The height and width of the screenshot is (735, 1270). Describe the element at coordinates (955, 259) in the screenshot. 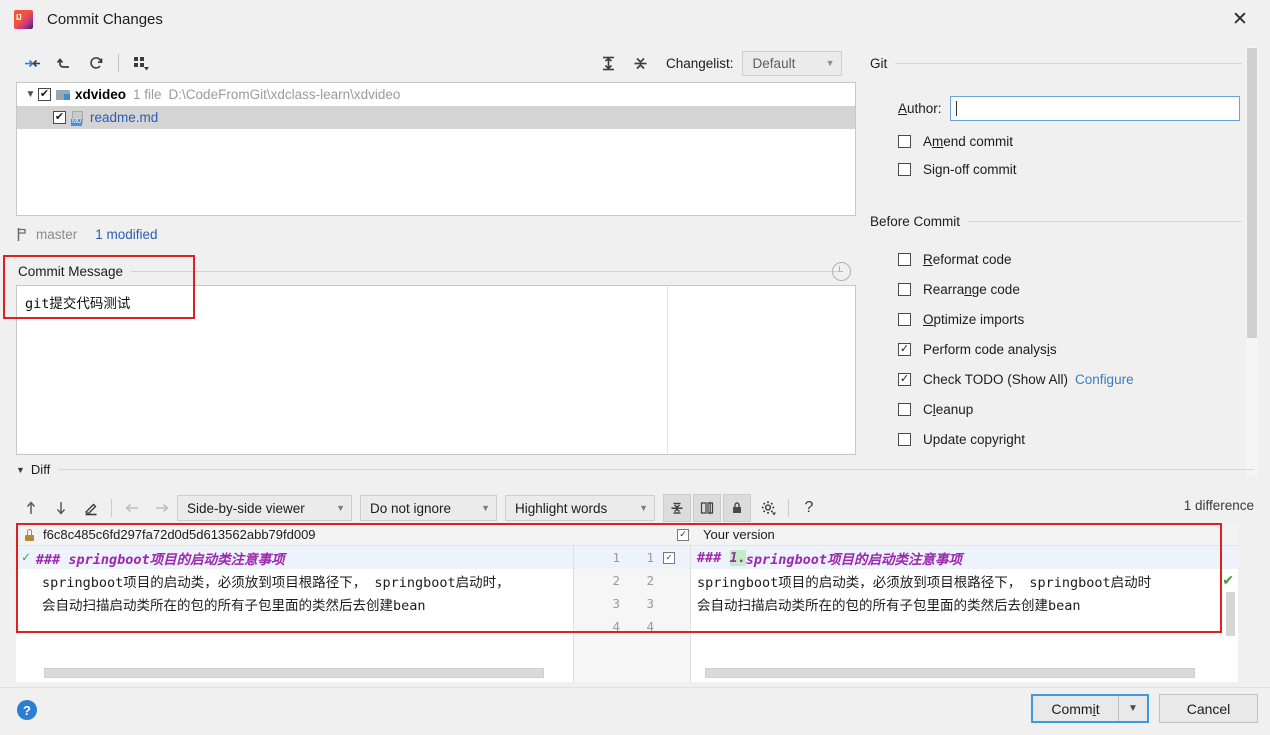

I see `reformat-code-row: Reformat code` at that location.